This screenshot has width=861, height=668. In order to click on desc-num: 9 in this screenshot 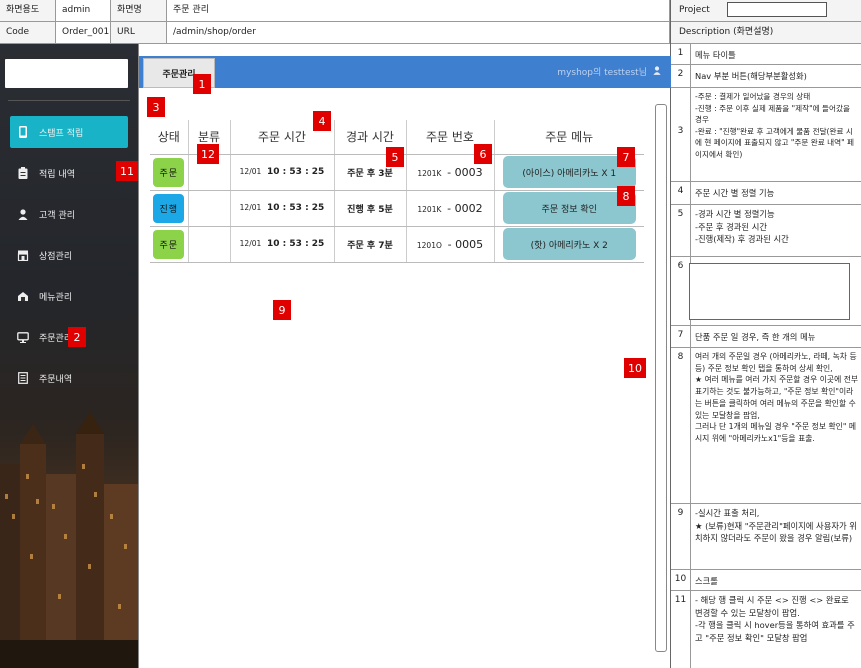, I will do `click(681, 536)`.